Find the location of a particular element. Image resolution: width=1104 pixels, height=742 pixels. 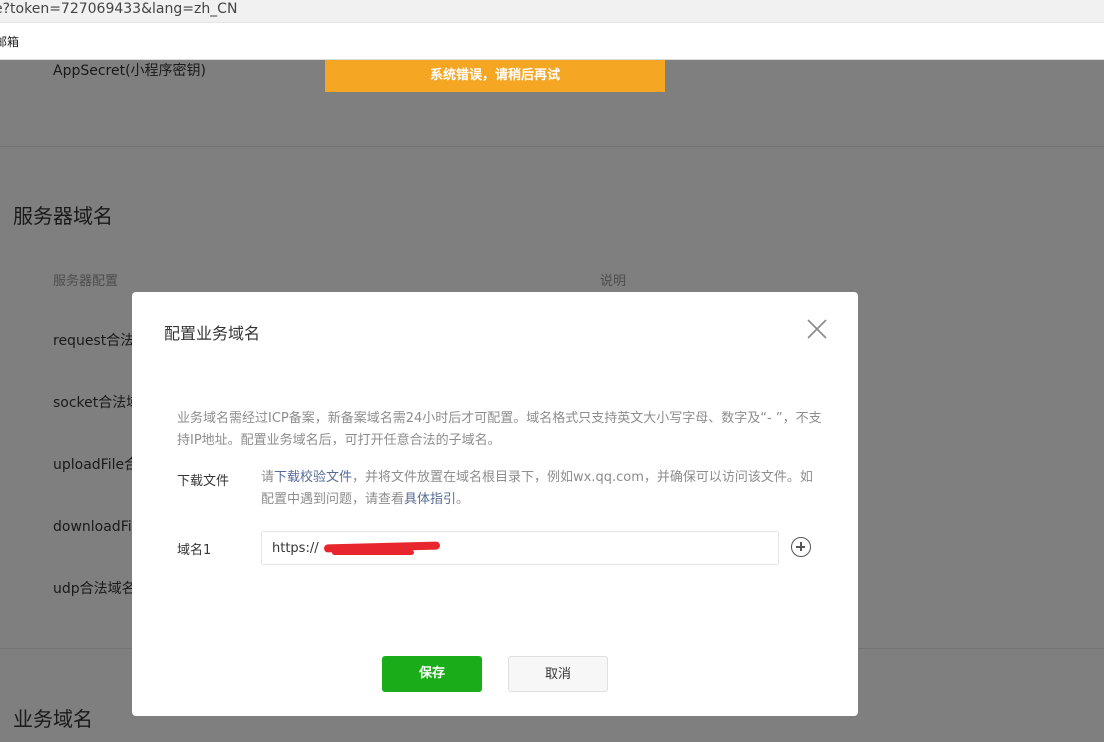

close-icon is located at coordinates (817, 329).